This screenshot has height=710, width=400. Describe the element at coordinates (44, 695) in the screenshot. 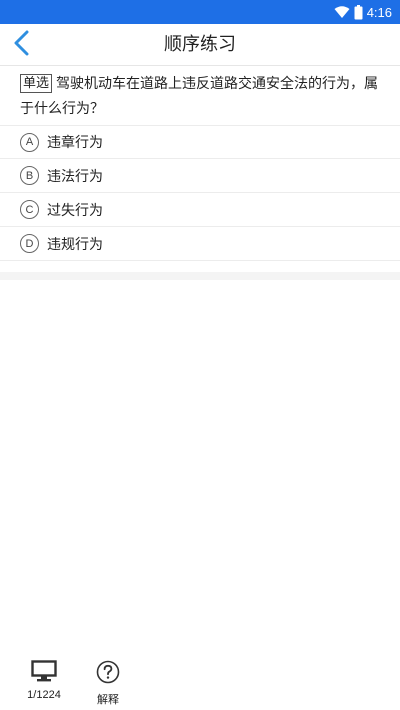

I see `progress-label: 1/1224` at that location.